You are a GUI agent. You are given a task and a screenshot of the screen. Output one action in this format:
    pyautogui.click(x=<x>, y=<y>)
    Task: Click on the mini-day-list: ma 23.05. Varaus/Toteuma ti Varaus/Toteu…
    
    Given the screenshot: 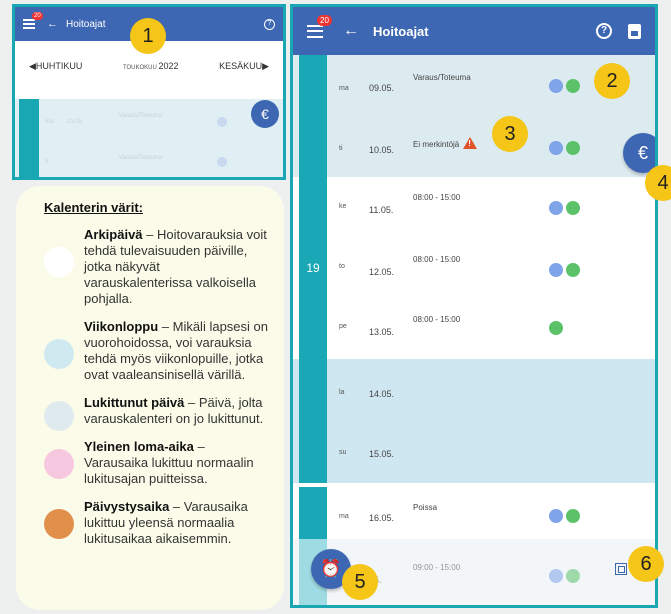 What is the action you would take?
    pyautogui.click(x=149, y=138)
    